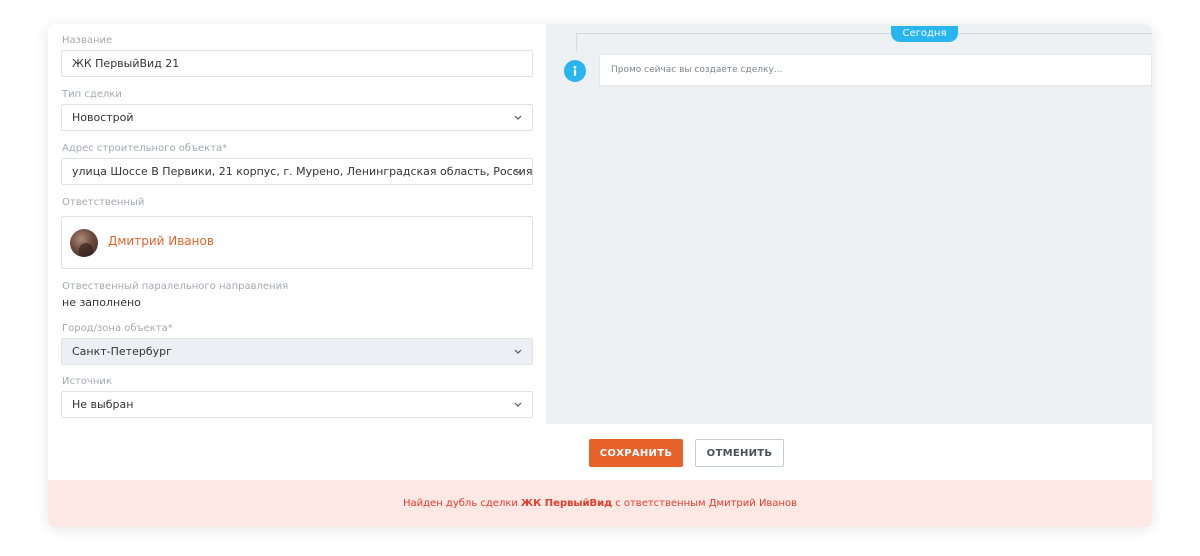 This screenshot has height=556, width=1200. I want to click on form-footer: СОХРАНИТЬ ОТМЕНИТЬ, so click(600, 452).